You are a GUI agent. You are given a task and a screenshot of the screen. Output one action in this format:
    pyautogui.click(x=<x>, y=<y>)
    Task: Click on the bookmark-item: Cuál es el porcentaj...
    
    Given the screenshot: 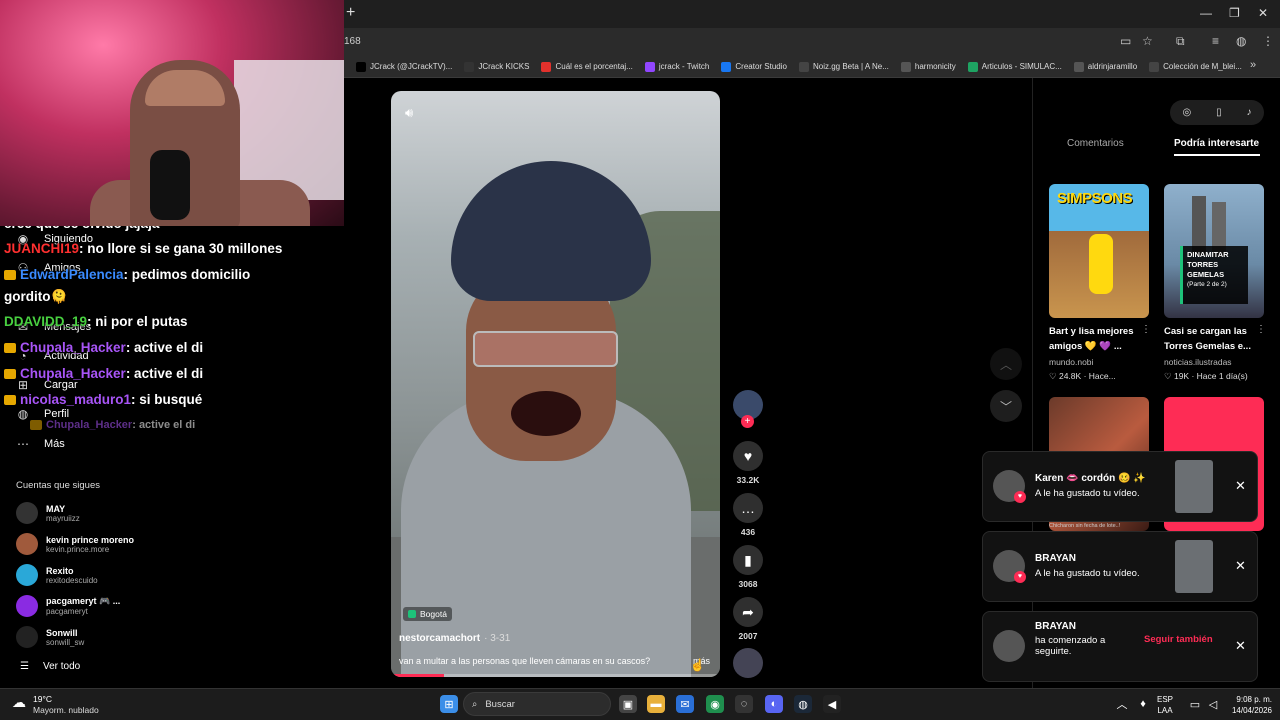 What is the action you would take?
    pyautogui.click(x=587, y=66)
    